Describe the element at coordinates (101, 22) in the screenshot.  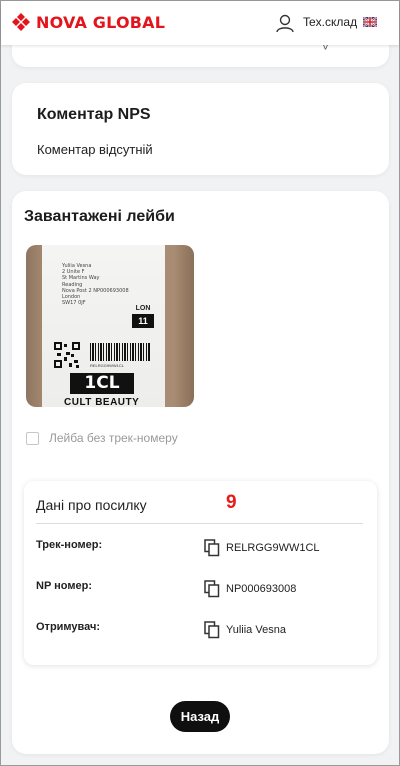
I see `logo-text: NOVA GLOBAL` at that location.